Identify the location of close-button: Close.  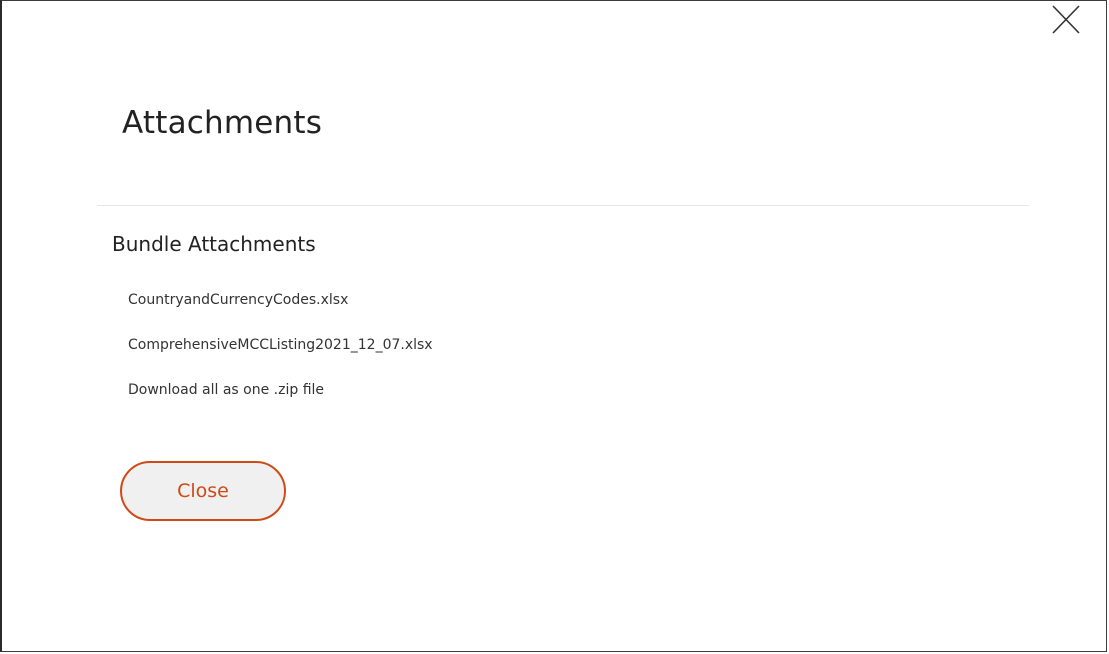
(203, 491).